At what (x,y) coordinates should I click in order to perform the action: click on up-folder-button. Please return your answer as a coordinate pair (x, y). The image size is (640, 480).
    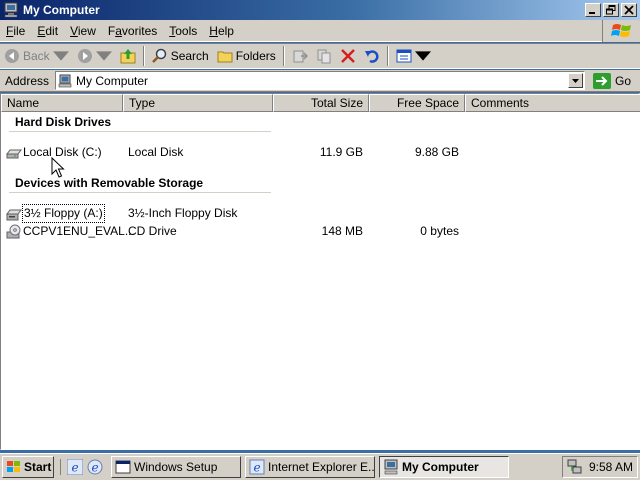
    Looking at the image, I should click on (128, 56).